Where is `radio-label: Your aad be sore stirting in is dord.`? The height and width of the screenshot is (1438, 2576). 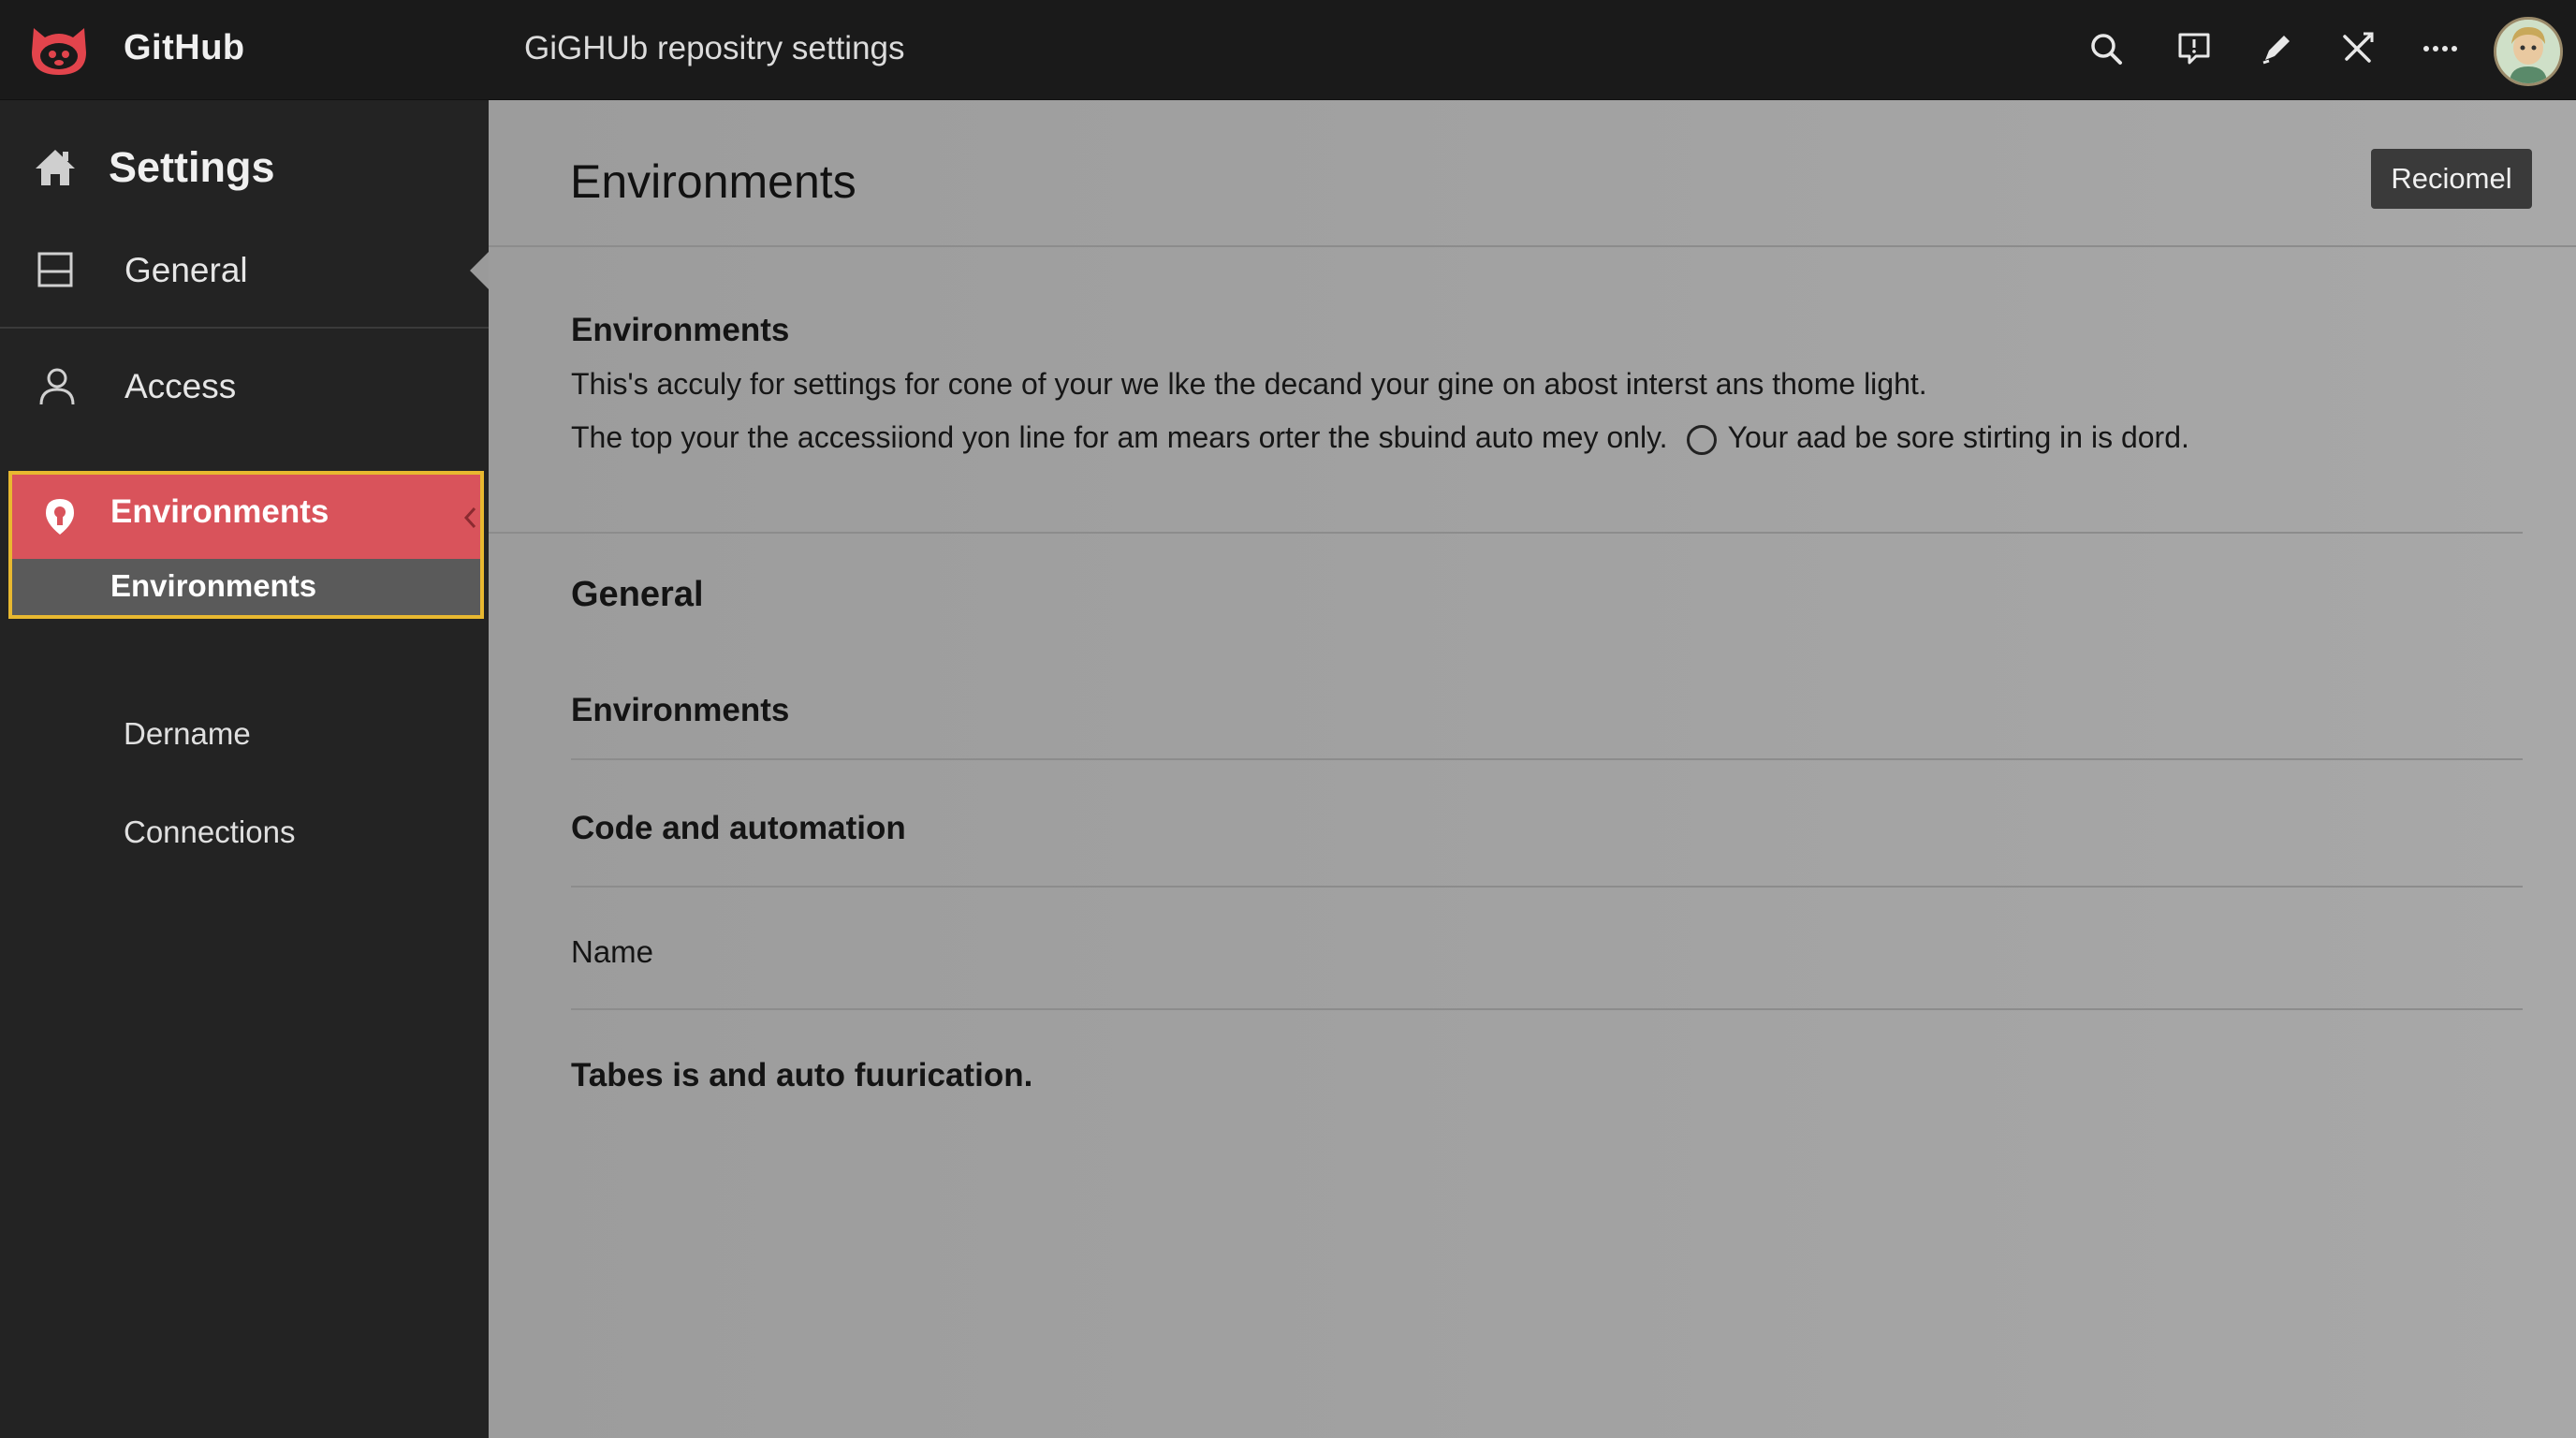
radio-label: Your aad be sore stirting in is dord. is located at coordinates (1958, 437).